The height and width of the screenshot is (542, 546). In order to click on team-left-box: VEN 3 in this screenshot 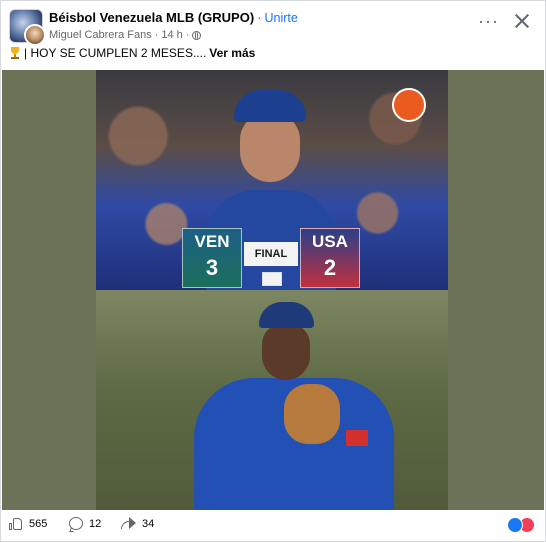, I will do `click(212, 258)`.